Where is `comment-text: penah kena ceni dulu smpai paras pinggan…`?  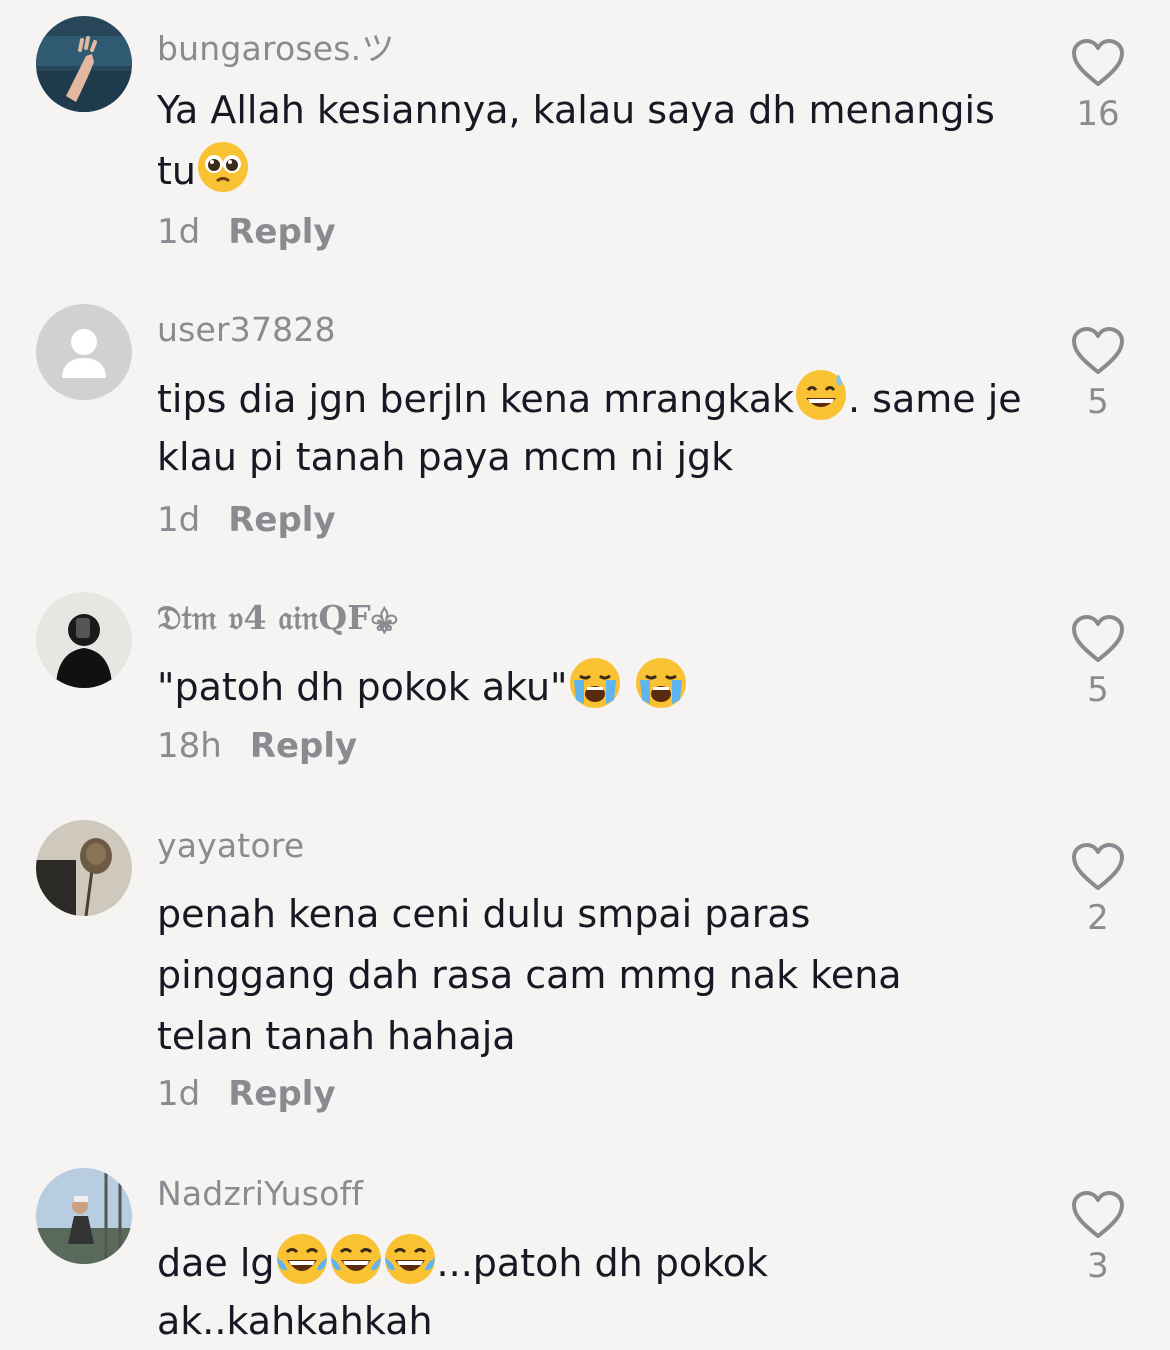
comment-text: penah kena ceni dulu smpai paras pinggan… is located at coordinates (552, 975).